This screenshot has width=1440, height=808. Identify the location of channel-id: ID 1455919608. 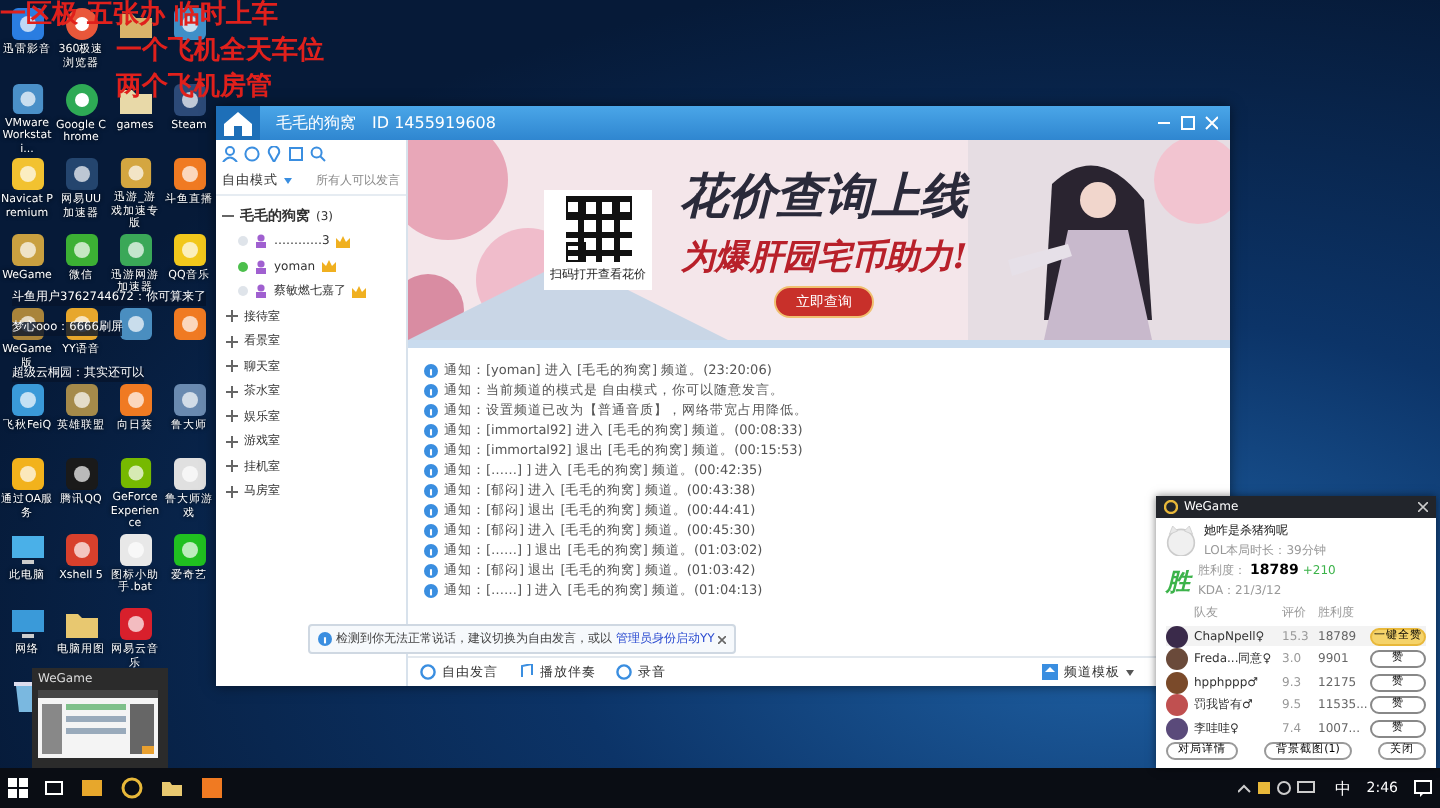
(434, 123).